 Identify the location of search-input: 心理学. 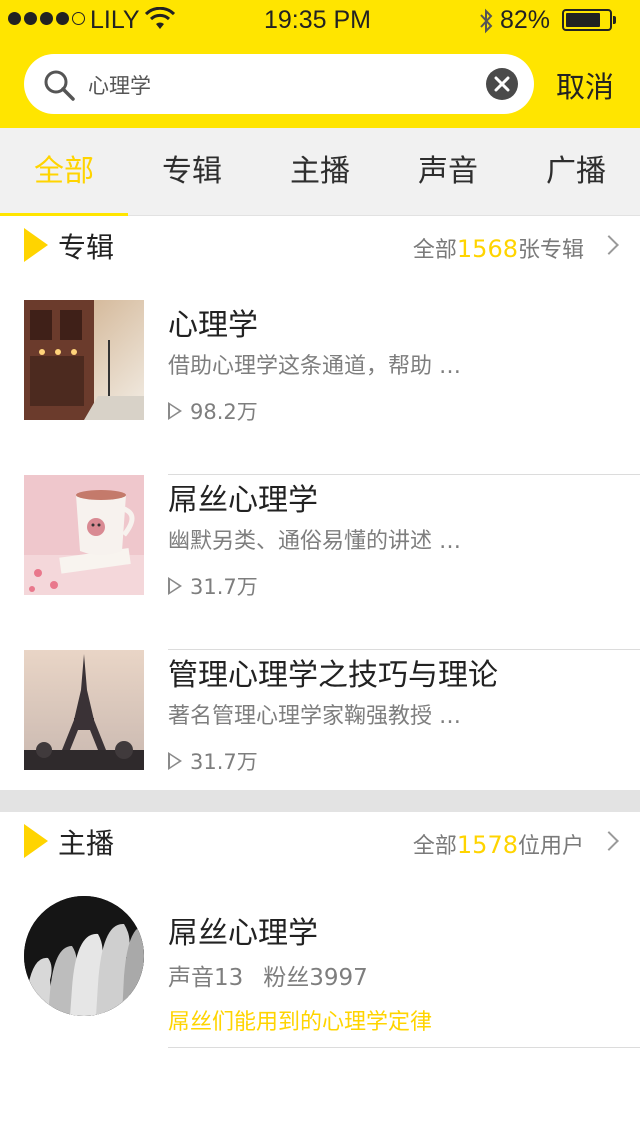
(279, 84).